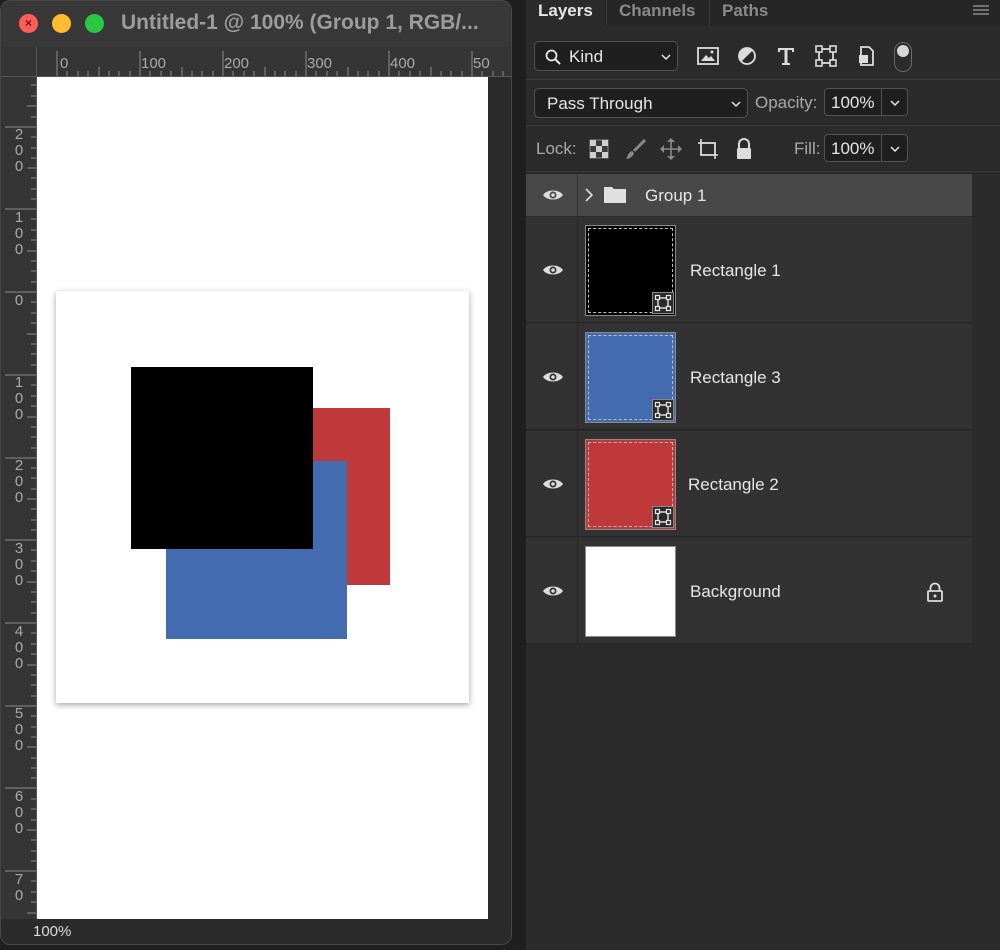  What do you see at coordinates (745, 13) in the screenshot?
I see `tab-paths: Paths` at bounding box center [745, 13].